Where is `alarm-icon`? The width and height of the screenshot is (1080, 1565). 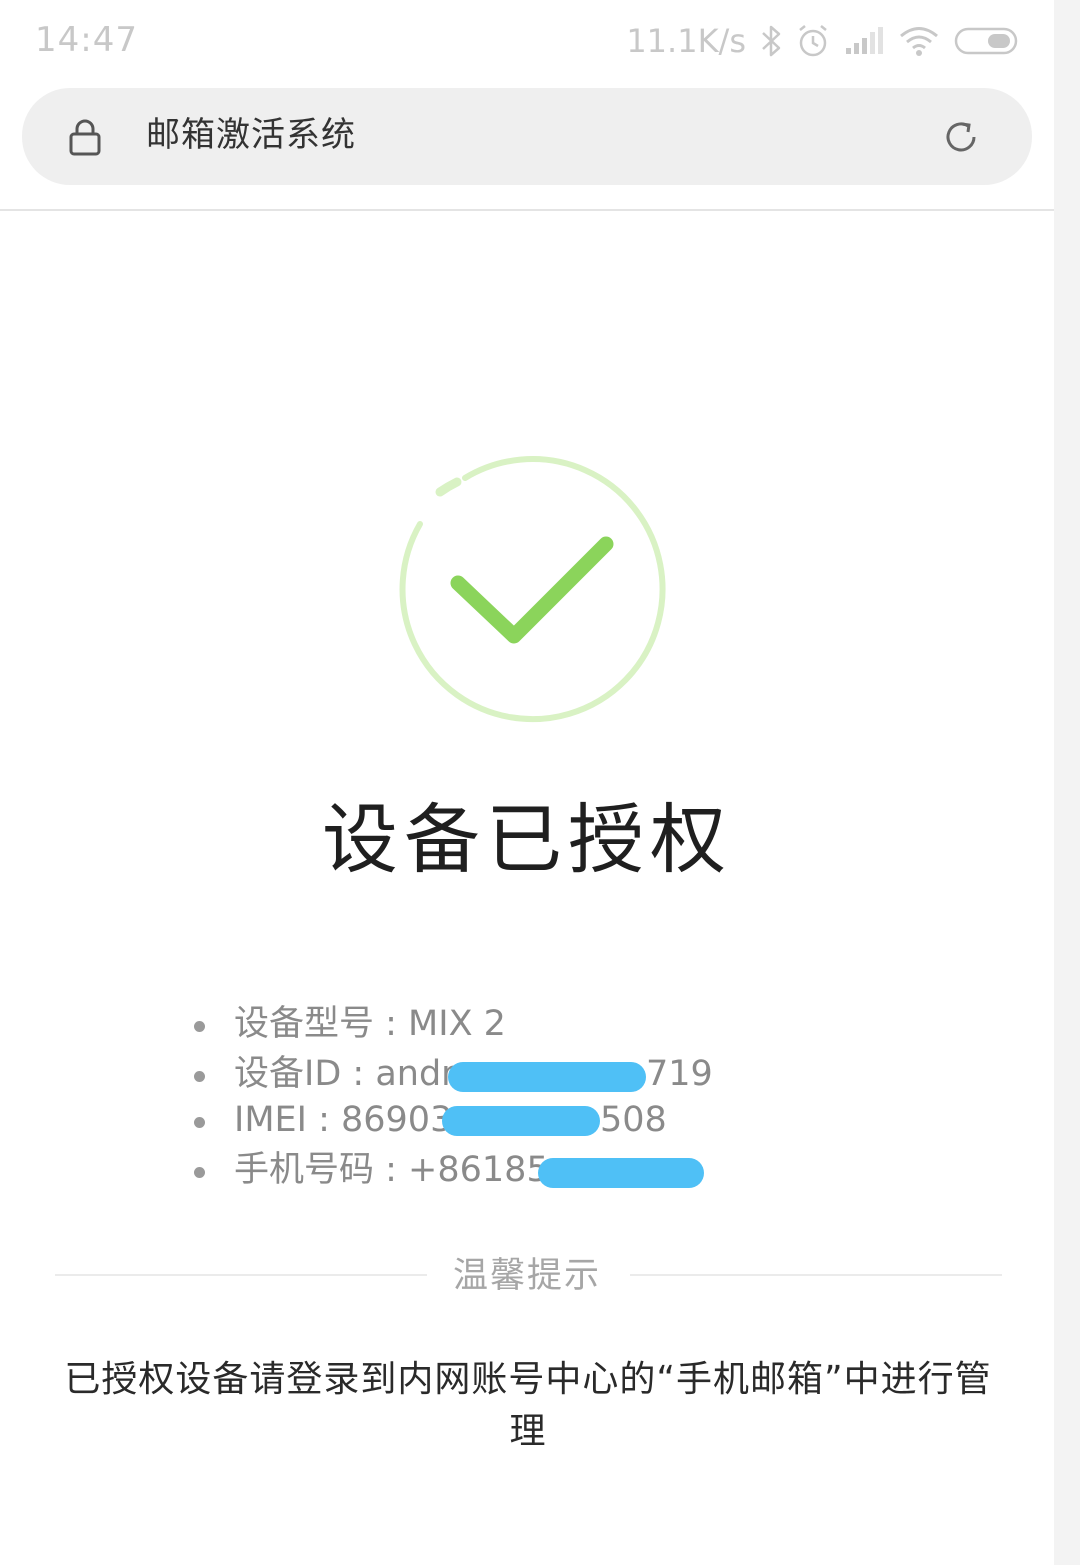 alarm-icon is located at coordinates (813, 41).